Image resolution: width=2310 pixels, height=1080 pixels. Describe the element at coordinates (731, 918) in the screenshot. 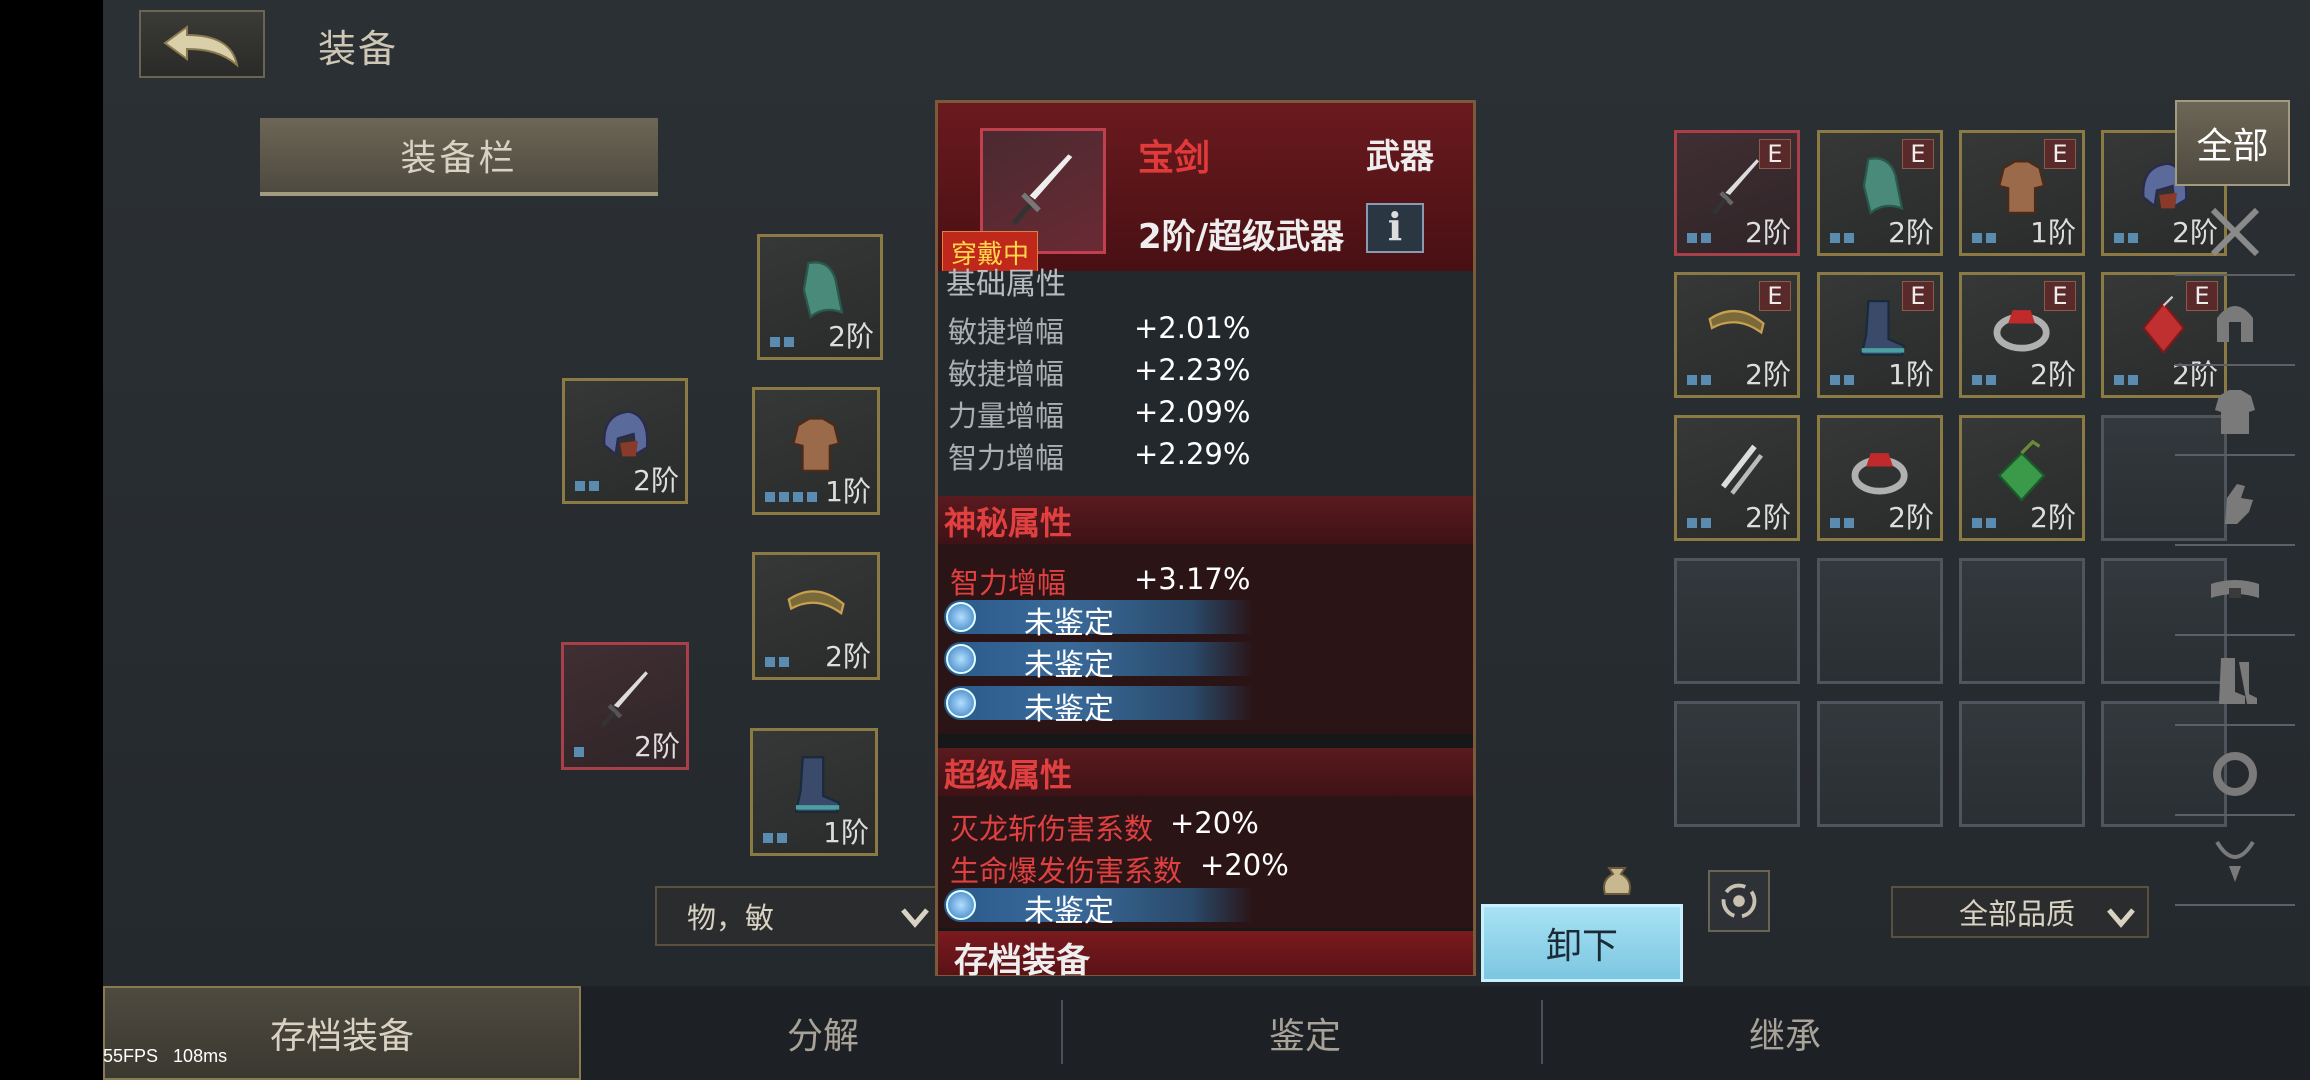

I see `attribute-filter-label: 物，敏` at that location.